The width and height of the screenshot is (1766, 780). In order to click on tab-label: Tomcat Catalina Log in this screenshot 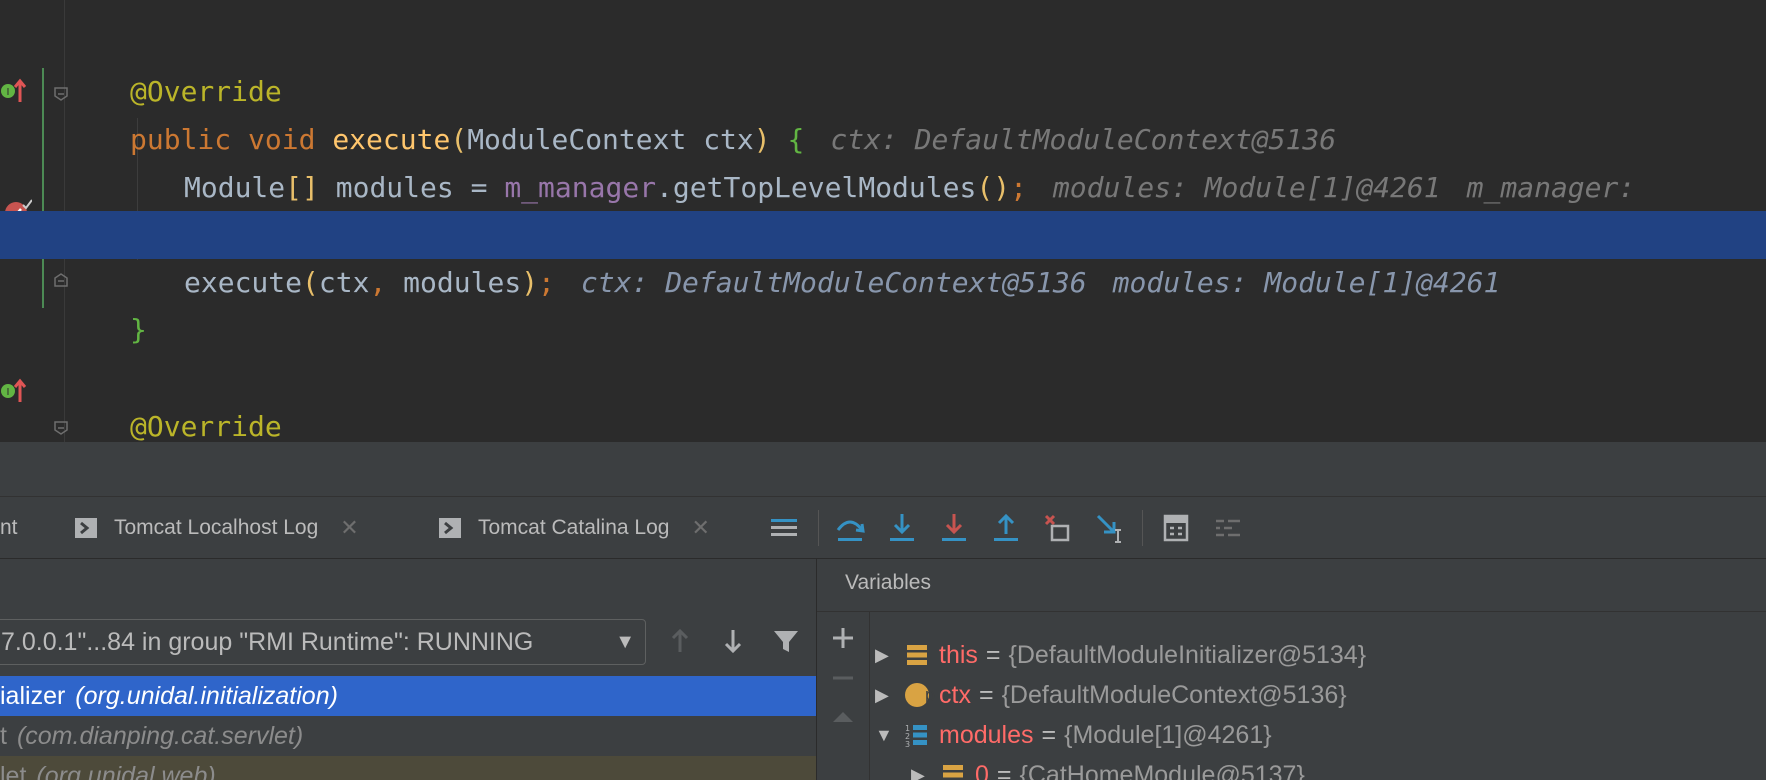, I will do `click(574, 527)`.